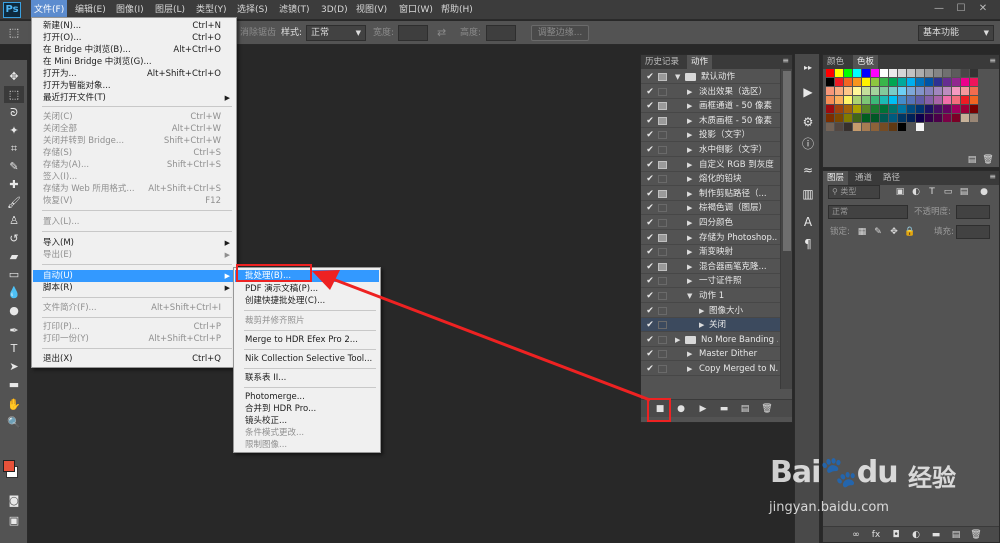 Image resolution: width=1000 pixels, height=543 pixels. I want to click on eyedropper-tool-icon: ✎, so click(14, 166).